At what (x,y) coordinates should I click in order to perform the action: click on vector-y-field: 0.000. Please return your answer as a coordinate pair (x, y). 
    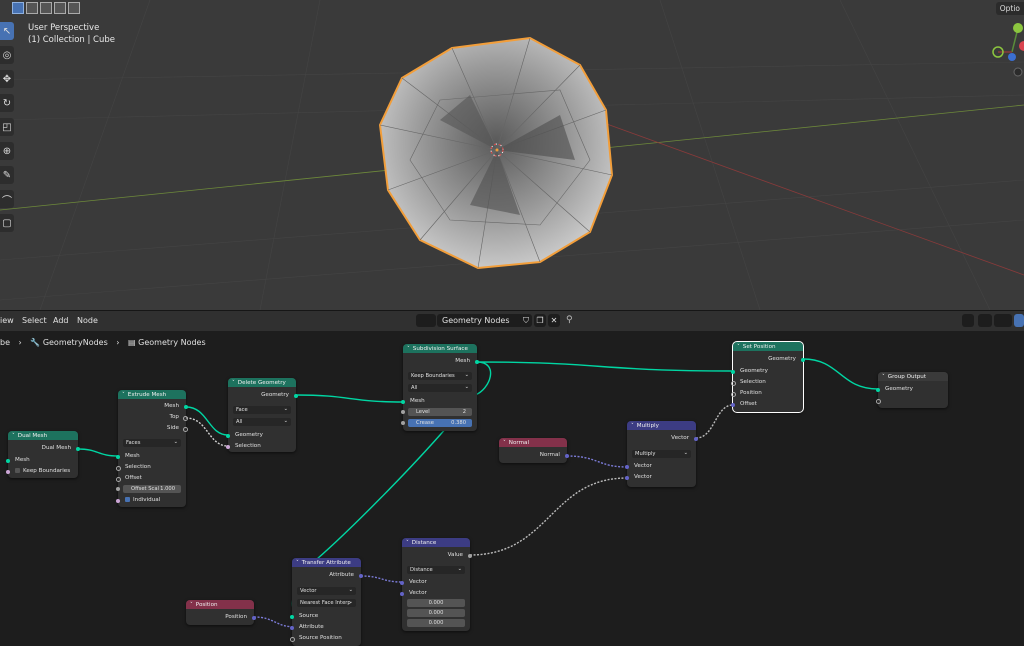
    Looking at the image, I should click on (436, 613).